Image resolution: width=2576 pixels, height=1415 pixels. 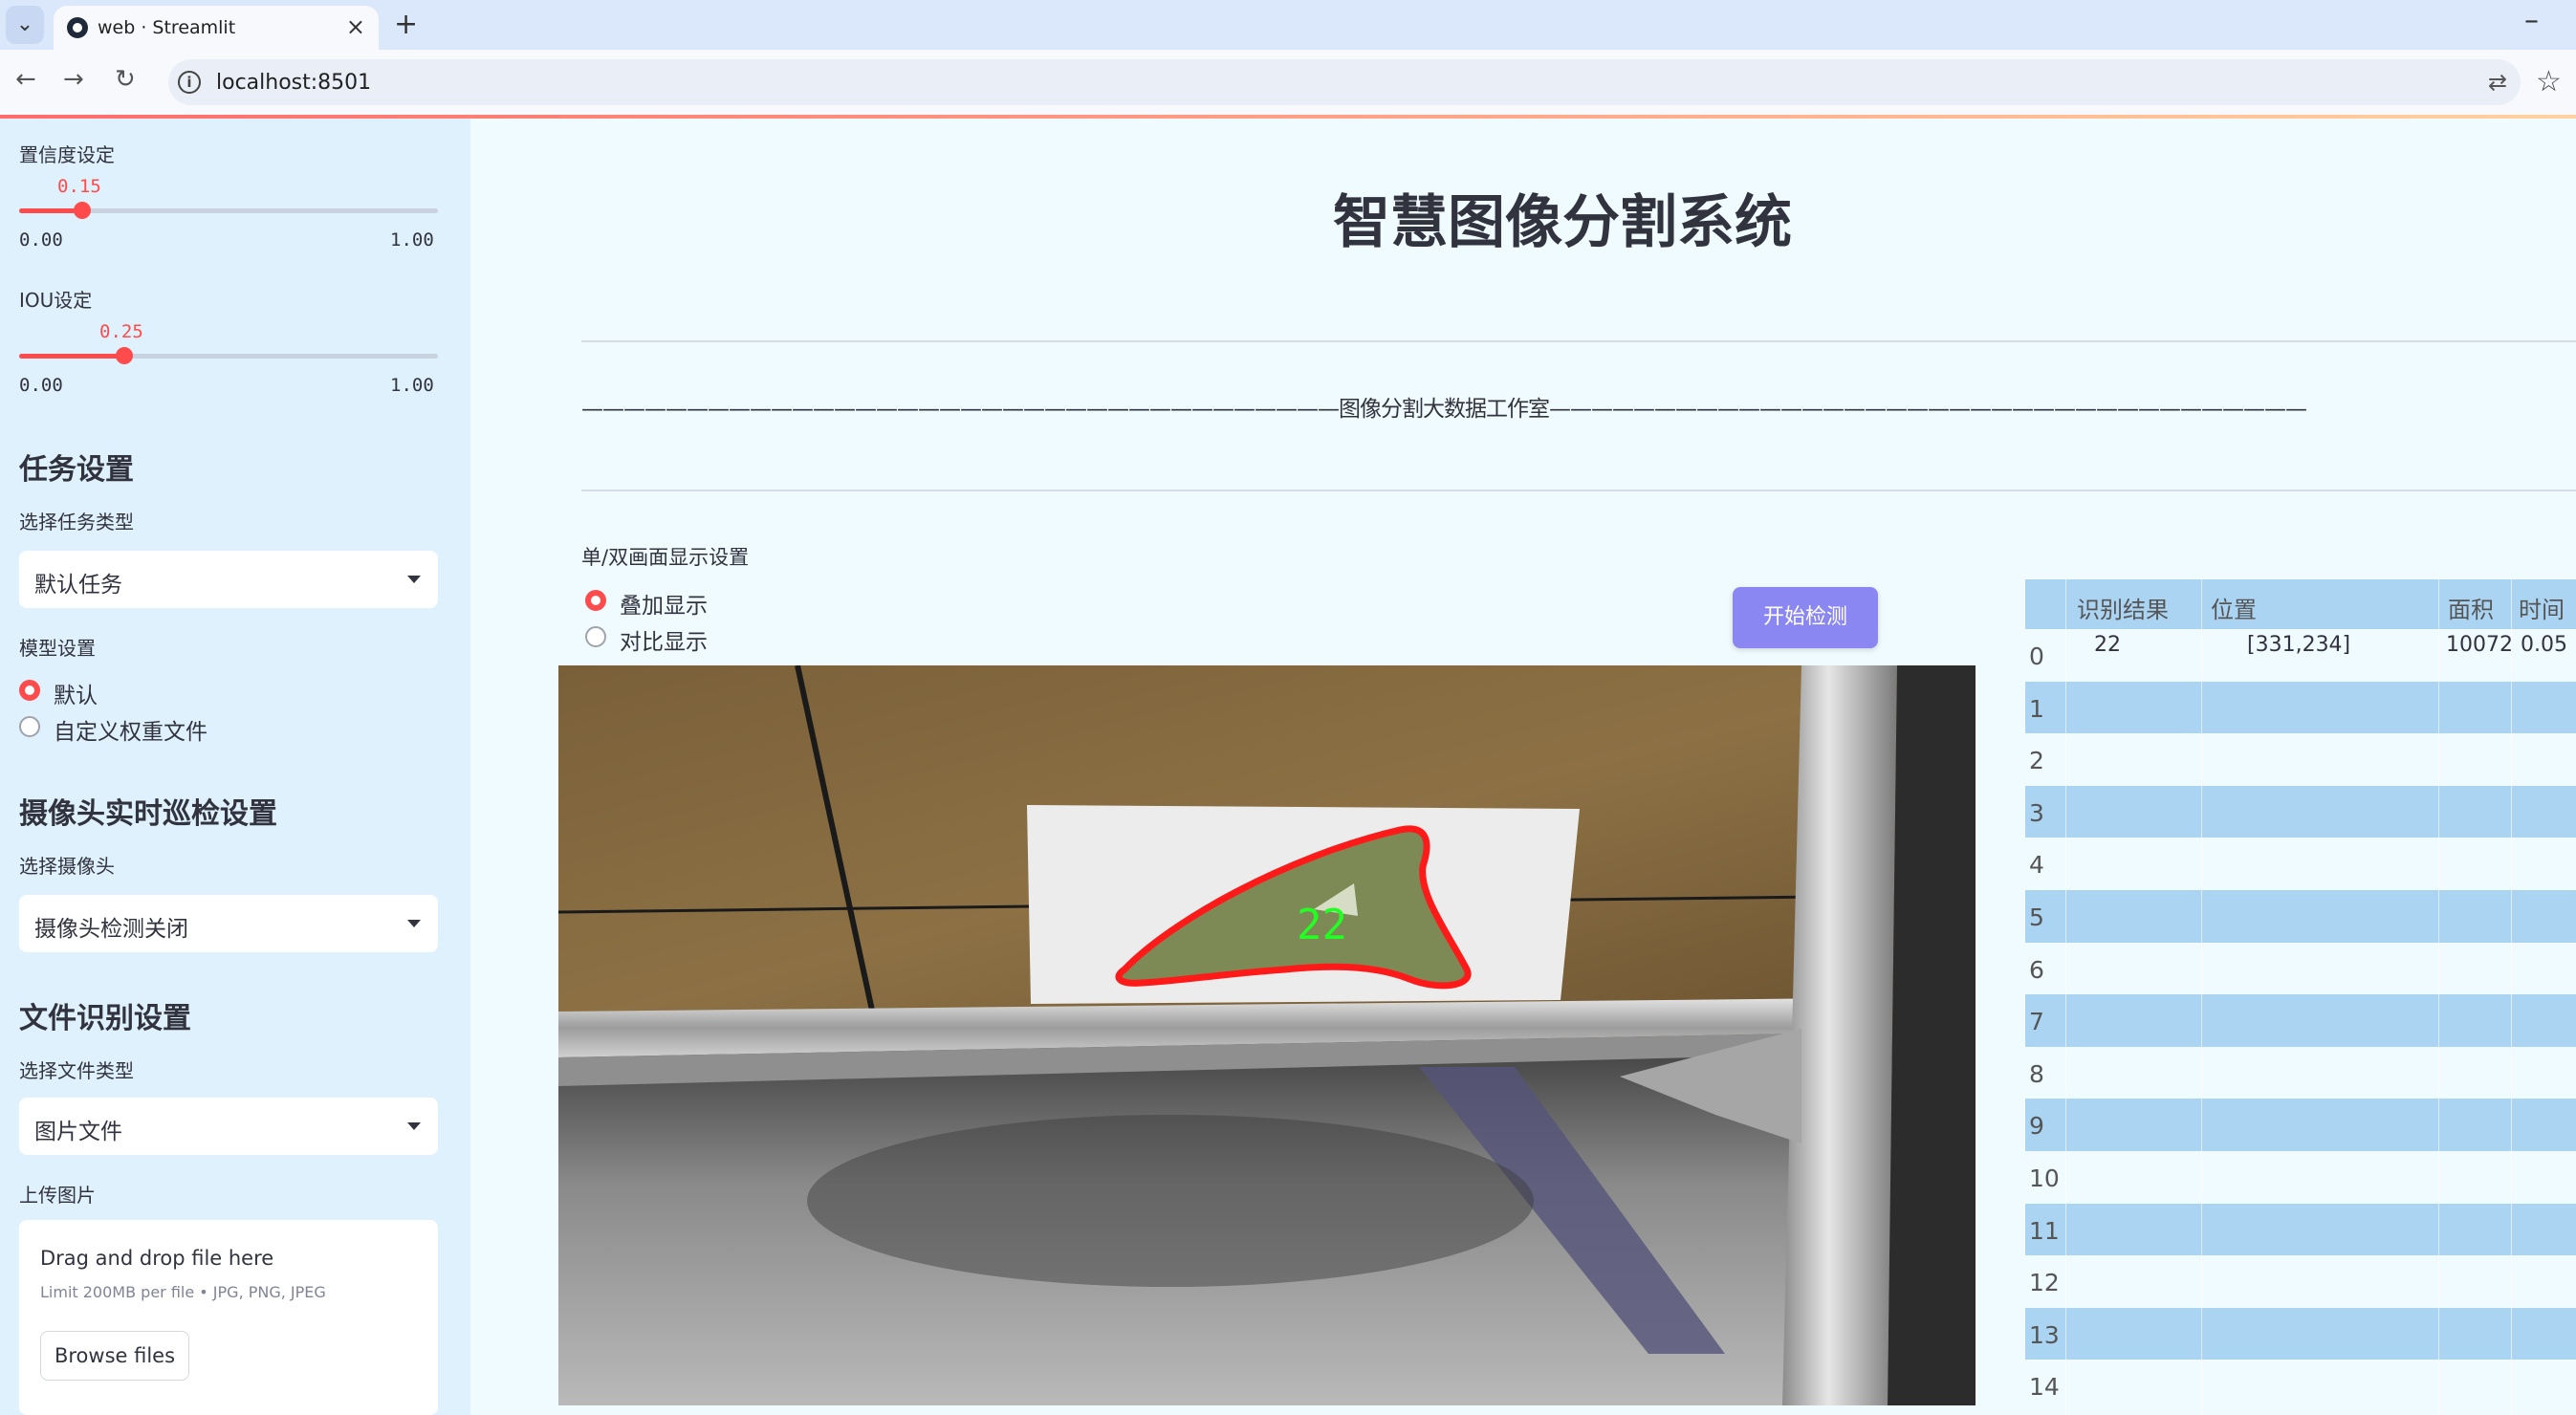 I want to click on tab-search-chevron-icon: ⌄, so click(x=25, y=25).